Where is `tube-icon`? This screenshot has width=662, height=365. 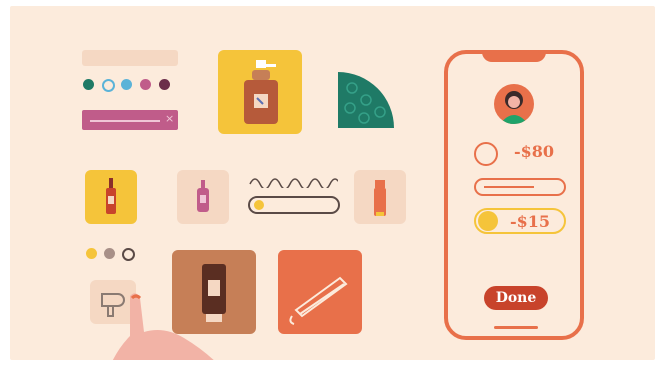
tube-icon is located at coordinates (214, 293).